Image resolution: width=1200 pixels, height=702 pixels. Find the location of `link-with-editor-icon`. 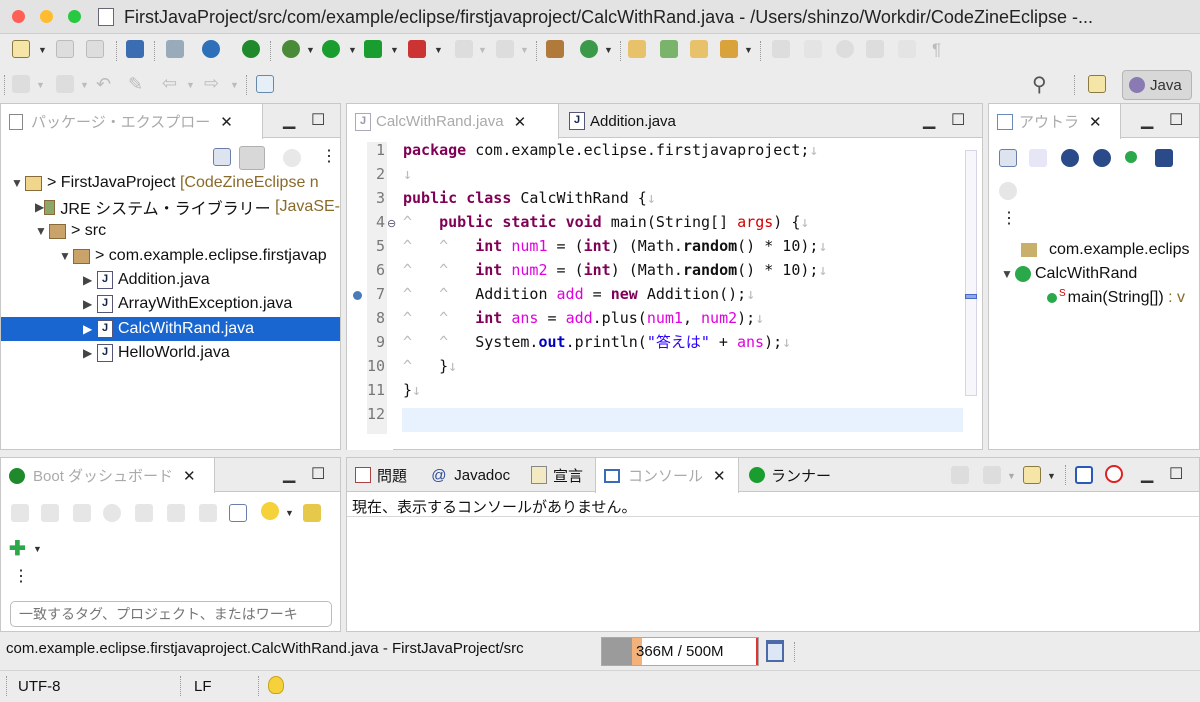

link-with-editor-icon is located at coordinates (252, 158).